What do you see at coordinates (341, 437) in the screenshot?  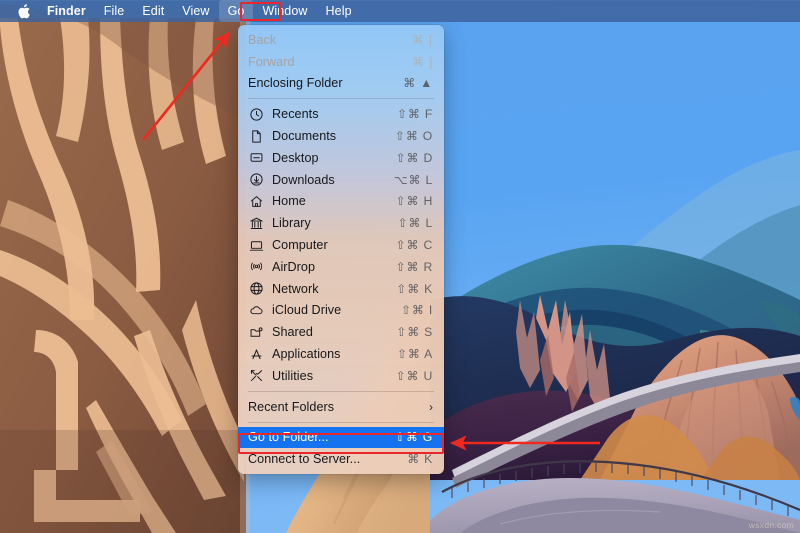 I see `menu-item-go-to-folder: Go to Folder... ⇧⌘ G` at bounding box center [341, 437].